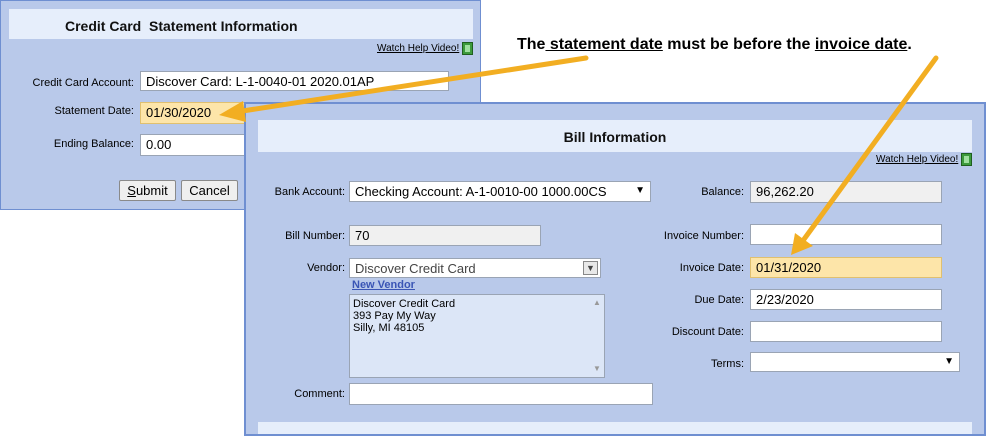 Image resolution: width=996 pixels, height=438 pixels. I want to click on vendor-value: Discover Credit Card, so click(415, 268).